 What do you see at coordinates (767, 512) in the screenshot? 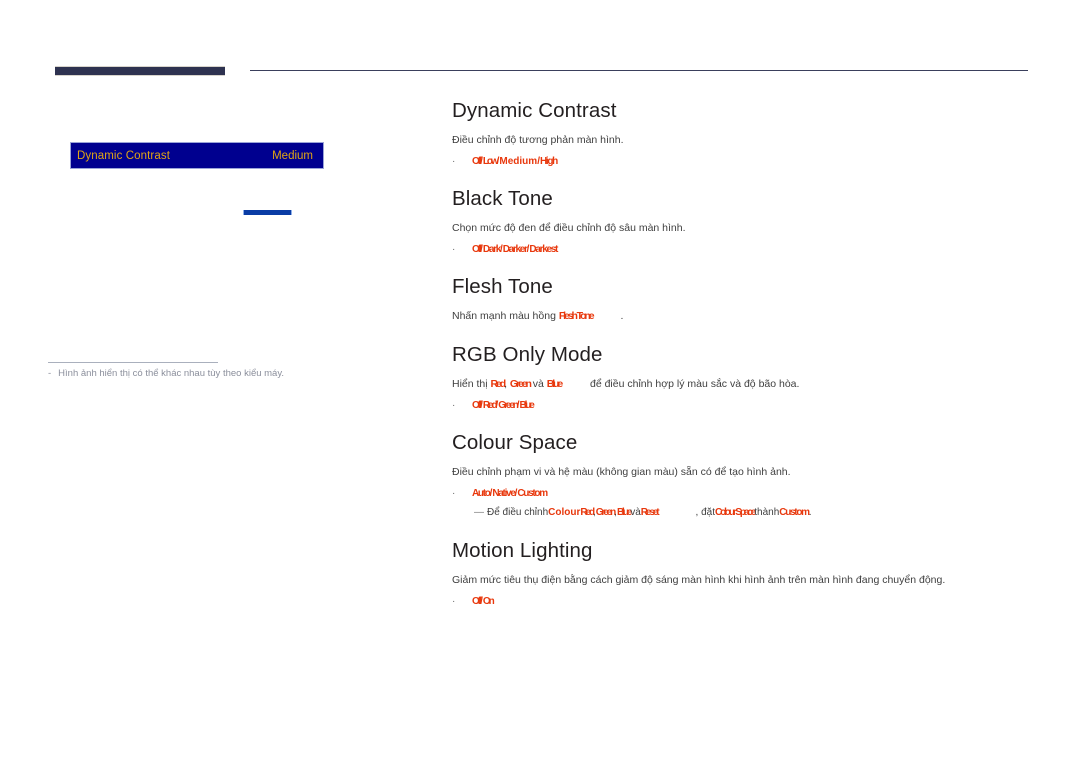
I see `subnote-mid: thành` at bounding box center [767, 512].